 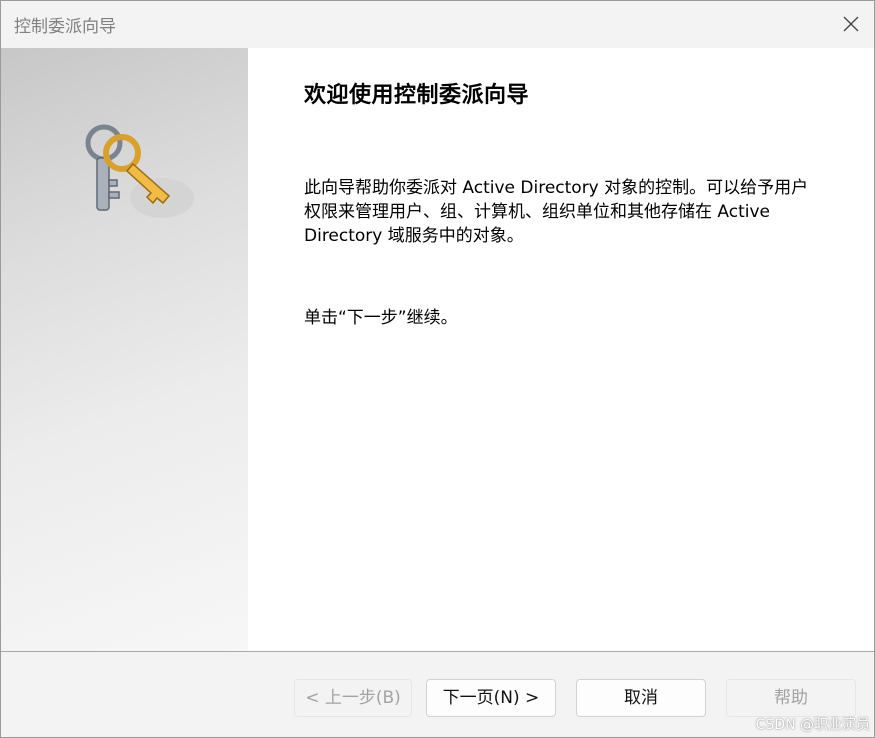 What do you see at coordinates (65, 27) in the screenshot?
I see `window-title: 控制委派向导` at bounding box center [65, 27].